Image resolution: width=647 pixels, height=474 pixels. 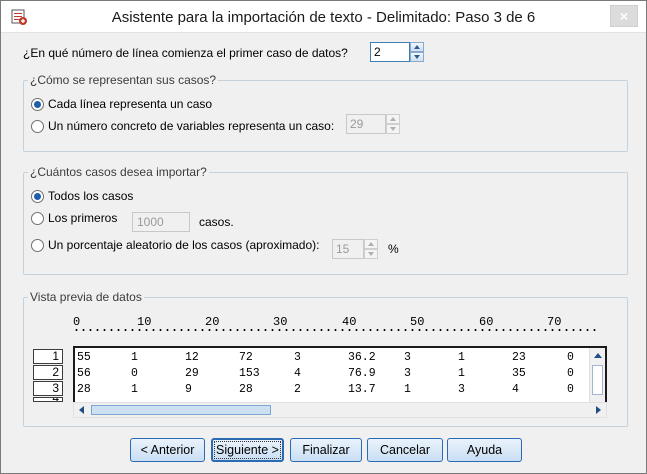 What do you see at coordinates (48, 372) in the screenshot?
I see `row-number: 2` at bounding box center [48, 372].